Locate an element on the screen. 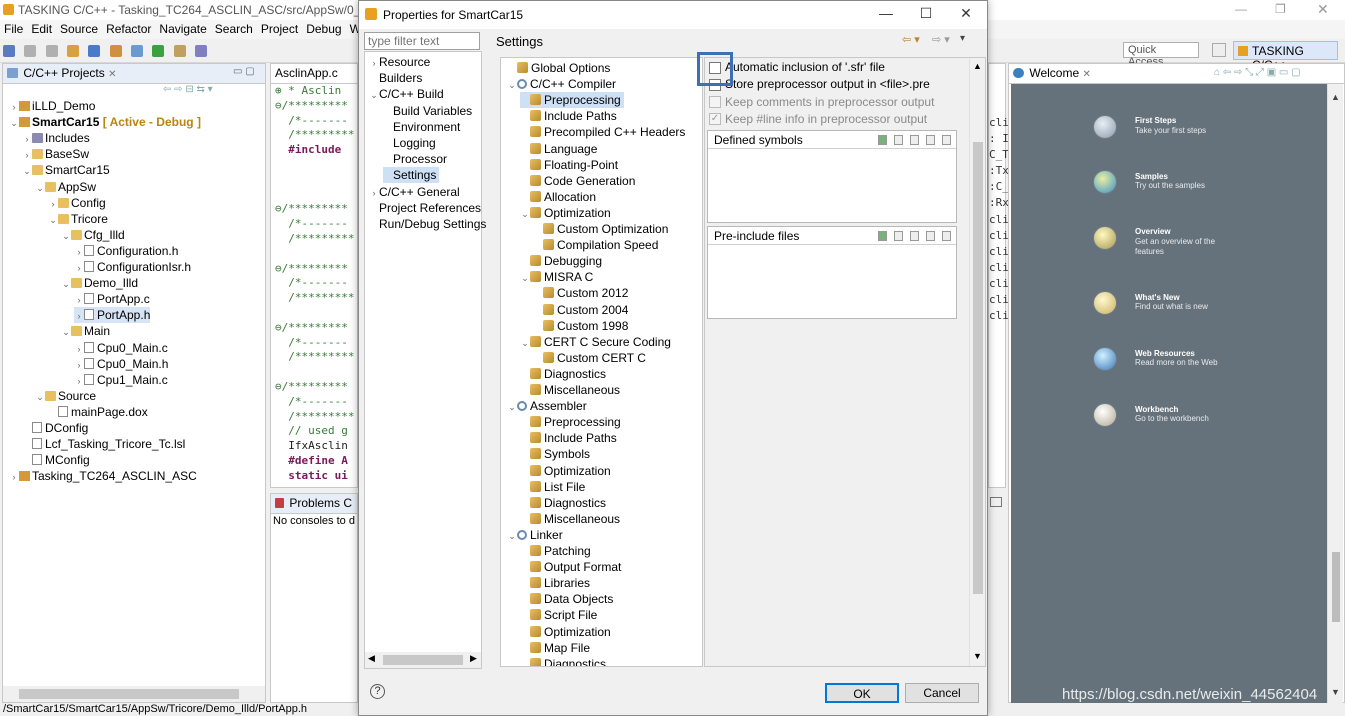 The width and height of the screenshot is (1345, 716). nav-item: ⌄C/C++ Build is located at coordinates (406, 94).